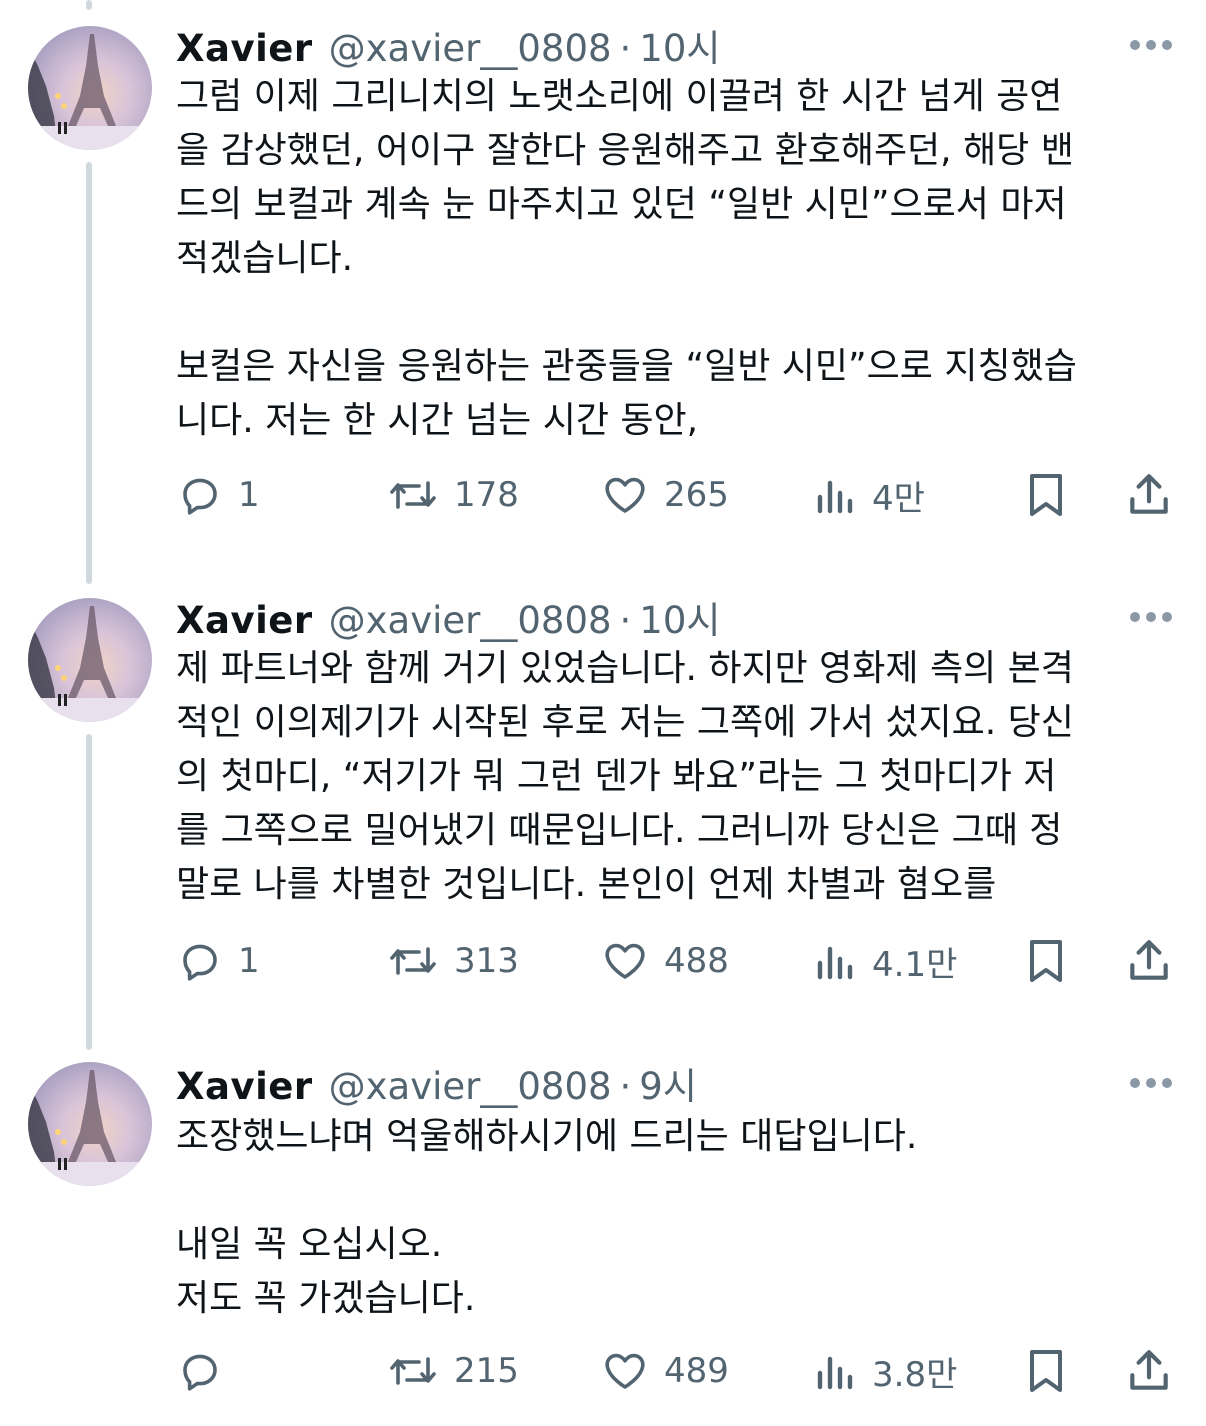  I want to click on tweet-actions: 1 178 265 4만, so click(603, 495).